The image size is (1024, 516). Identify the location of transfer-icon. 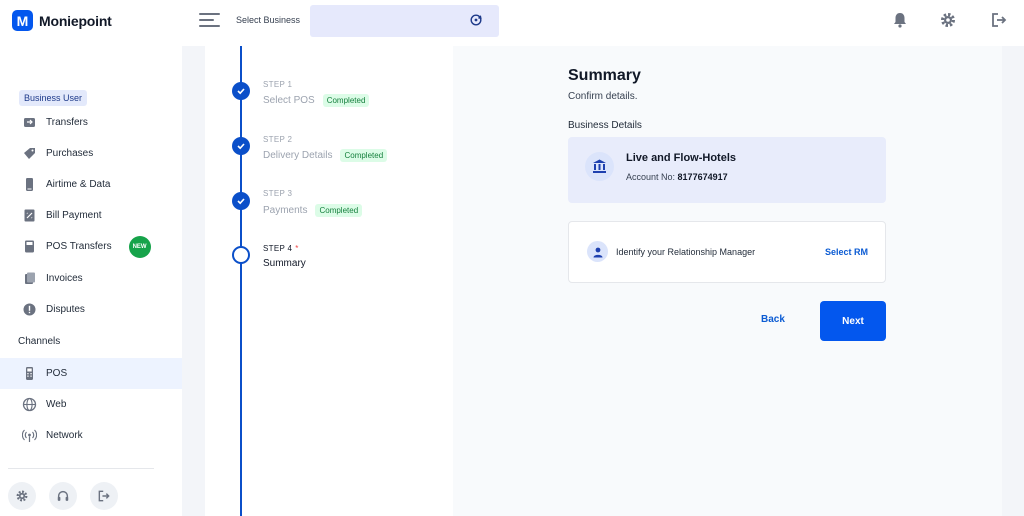
(29, 122).